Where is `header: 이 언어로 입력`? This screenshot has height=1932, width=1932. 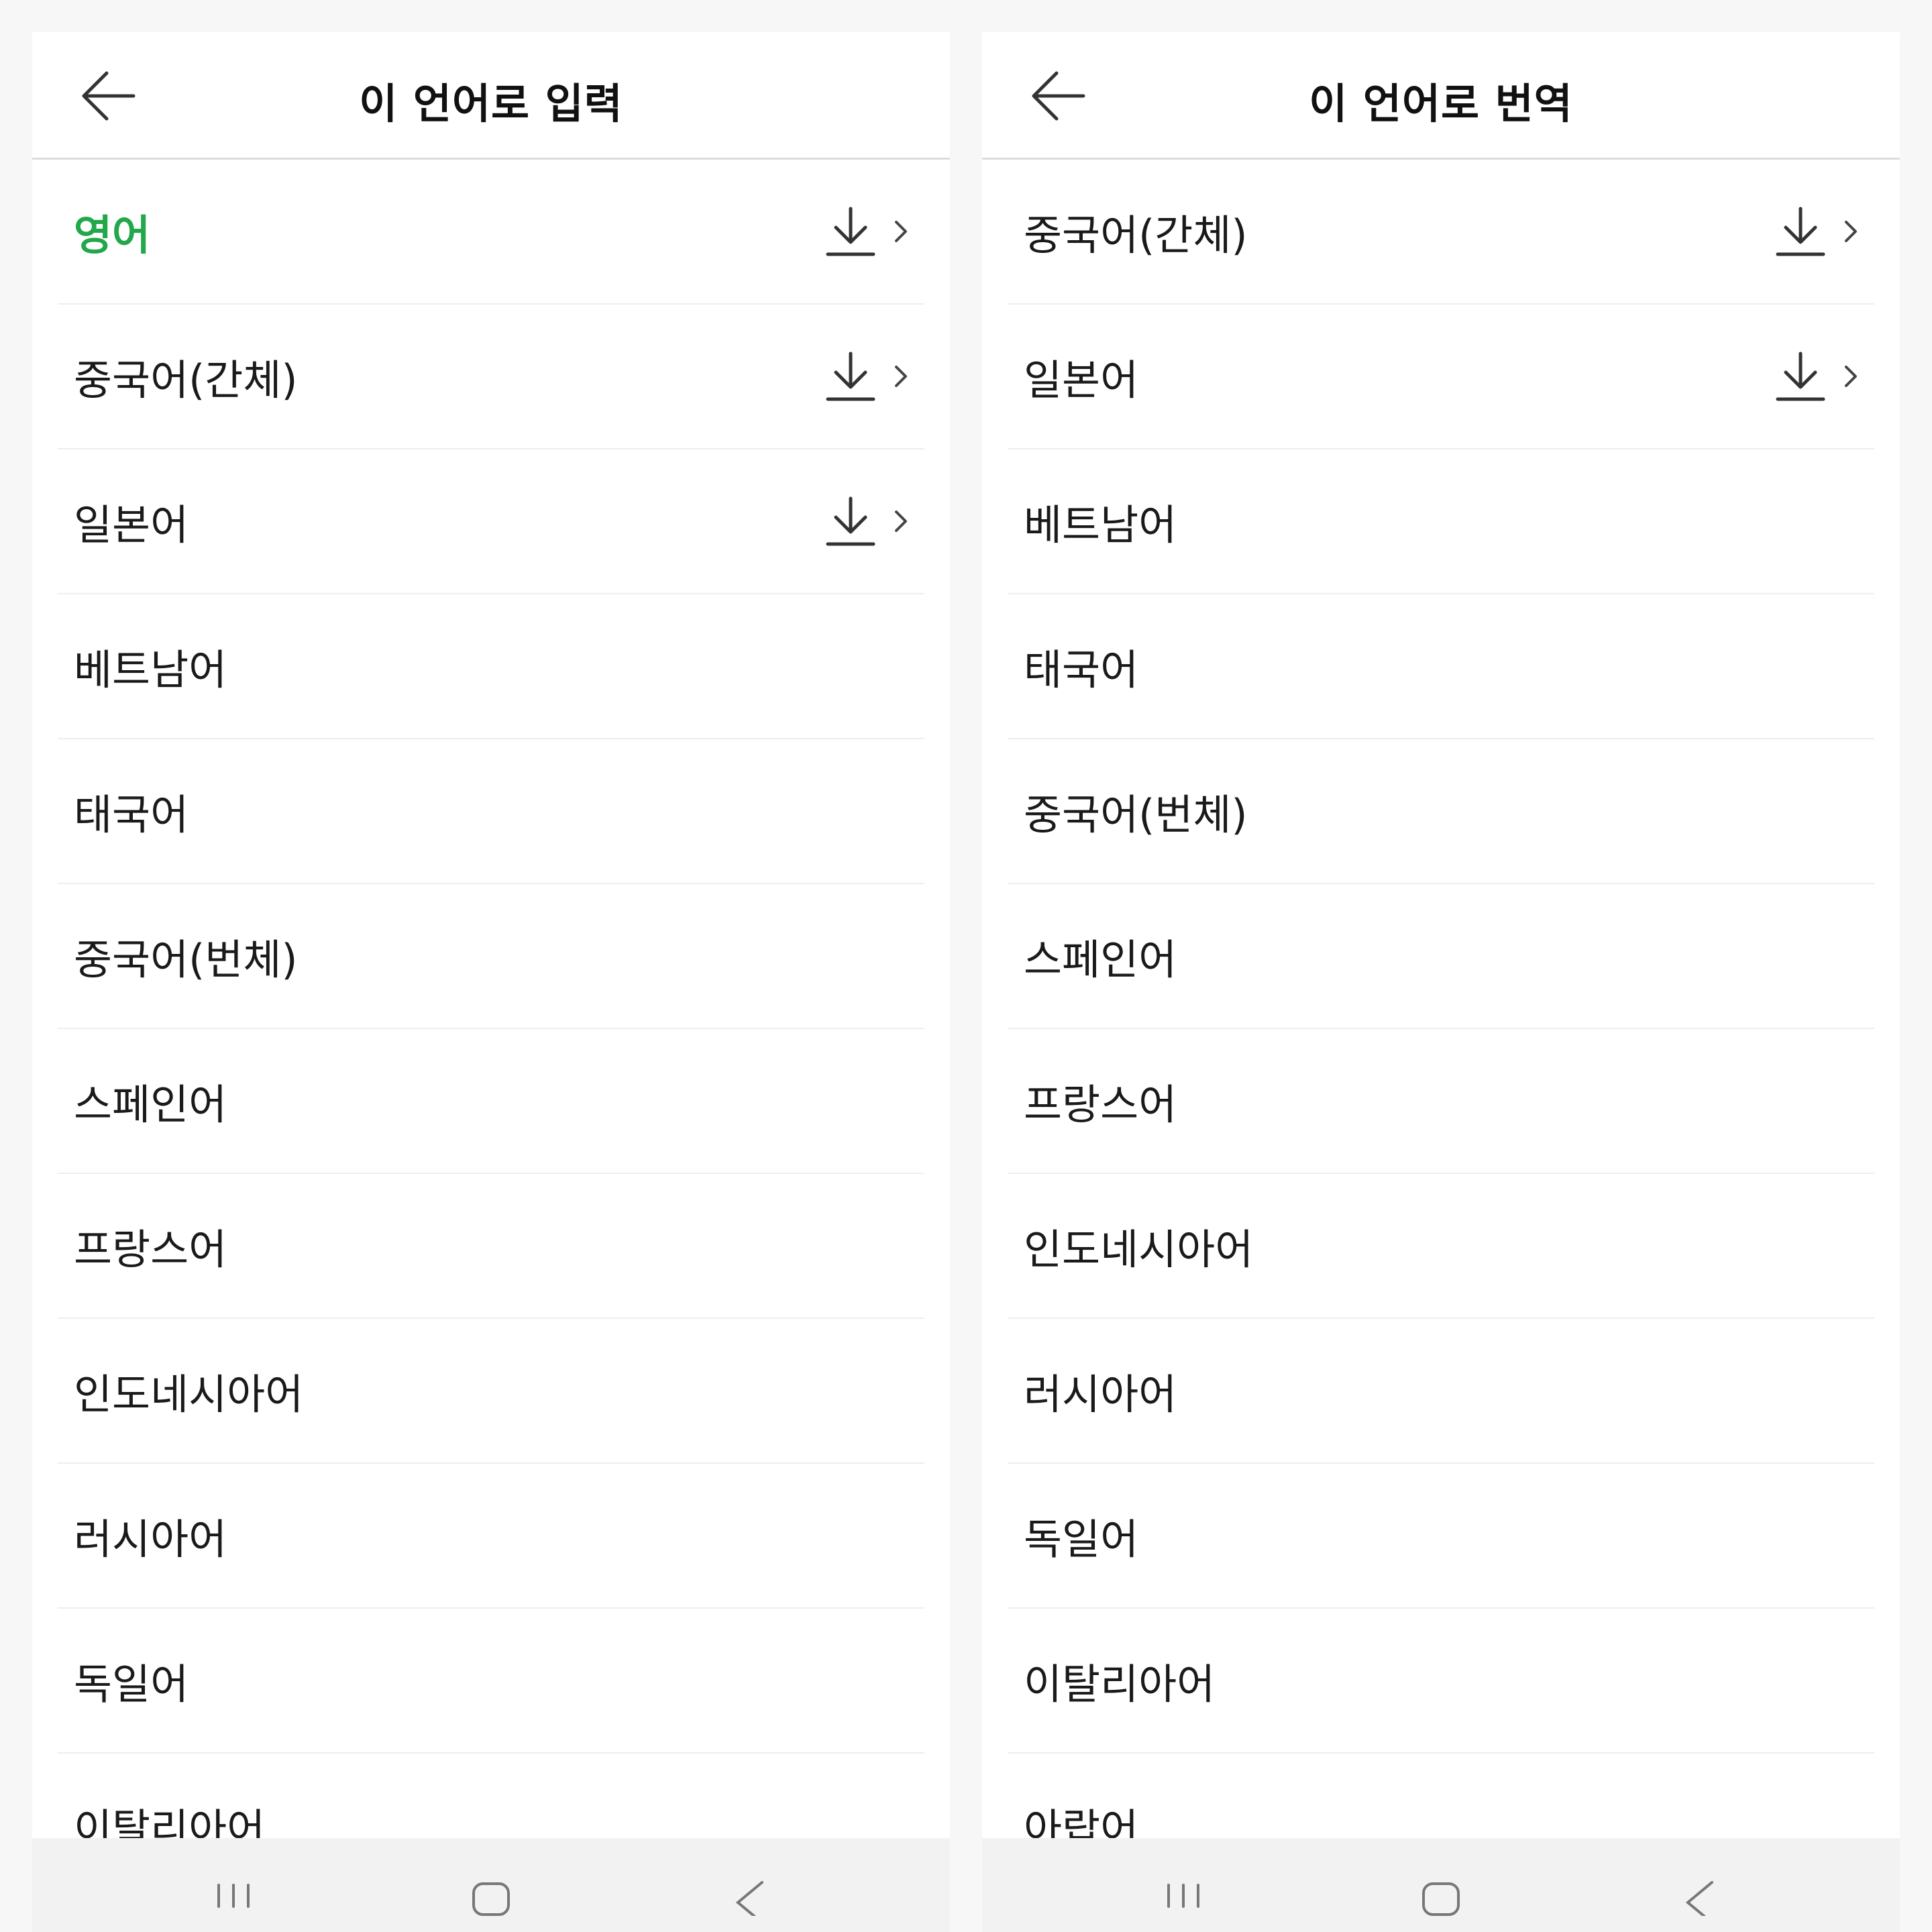
header: 이 언어로 입력 is located at coordinates (491, 96).